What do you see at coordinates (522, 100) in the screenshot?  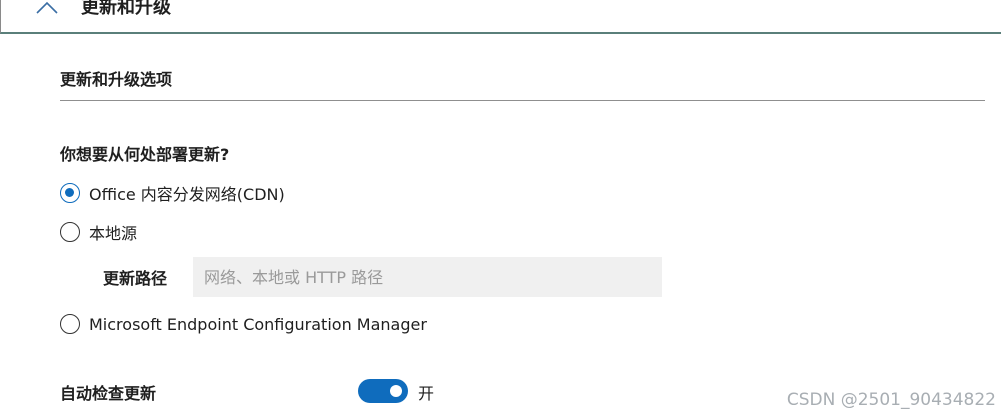 I see `divider` at bounding box center [522, 100].